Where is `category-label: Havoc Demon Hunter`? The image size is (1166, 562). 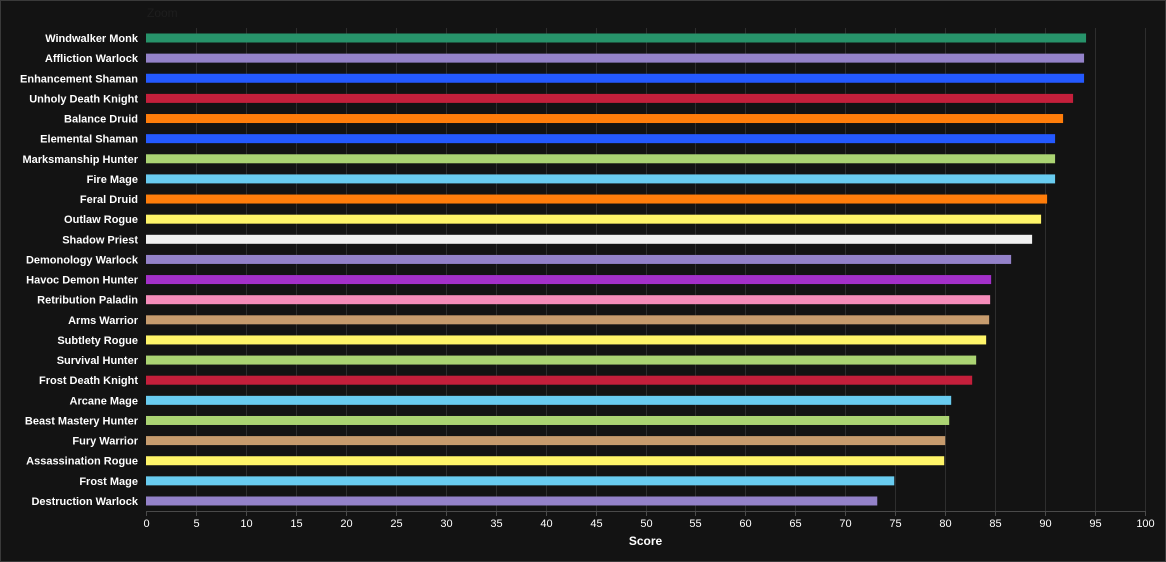 category-label: Havoc Demon Hunter is located at coordinates (82, 281).